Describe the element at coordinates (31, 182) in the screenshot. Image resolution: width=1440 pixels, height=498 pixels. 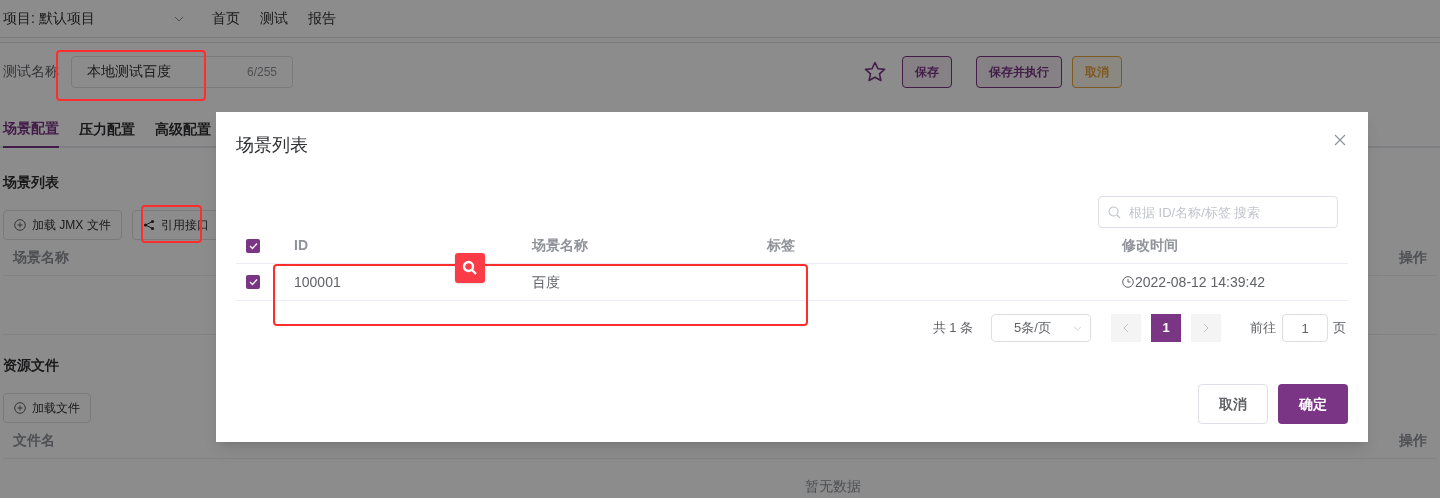
I see `section-title: 场景列表` at that location.